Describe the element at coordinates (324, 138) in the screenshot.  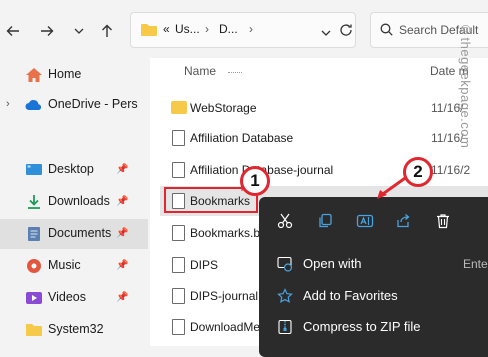
I see `list-item: Affiliation Database 11/16/` at that location.